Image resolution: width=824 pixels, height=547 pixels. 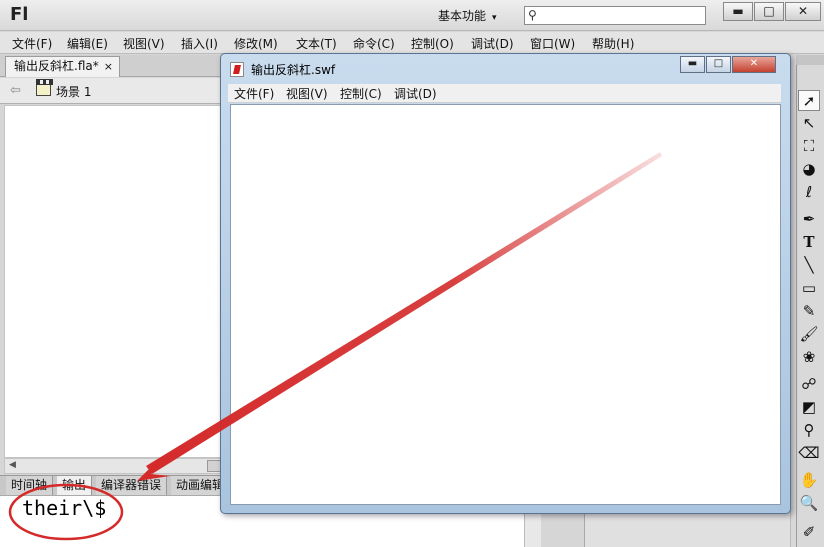 I want to click on tab-output: 输出, so click(x=75, y=485).